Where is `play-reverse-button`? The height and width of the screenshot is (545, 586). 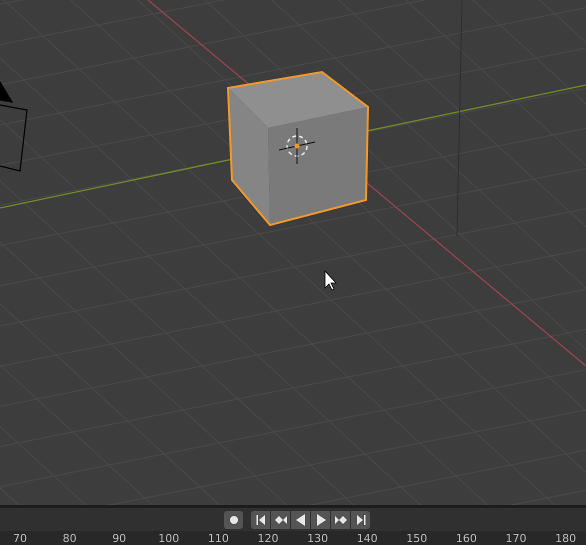
play-reverse-button is located at coordinates (300, 519).